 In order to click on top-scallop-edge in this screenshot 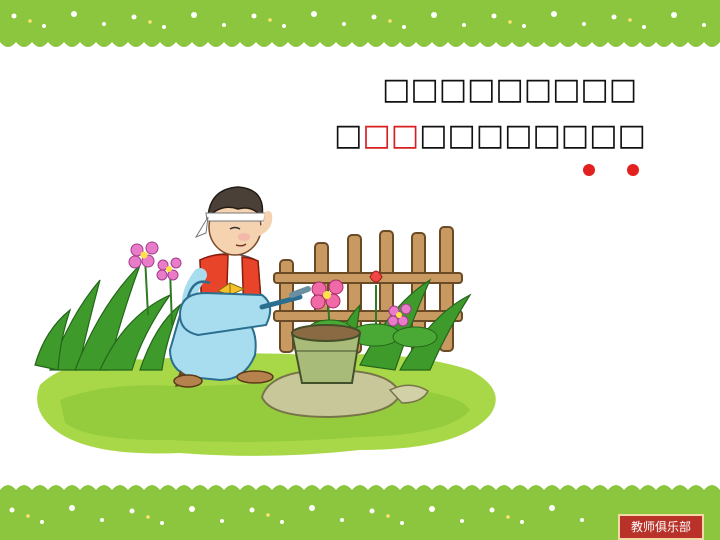, I will do `click(360, 41)`.